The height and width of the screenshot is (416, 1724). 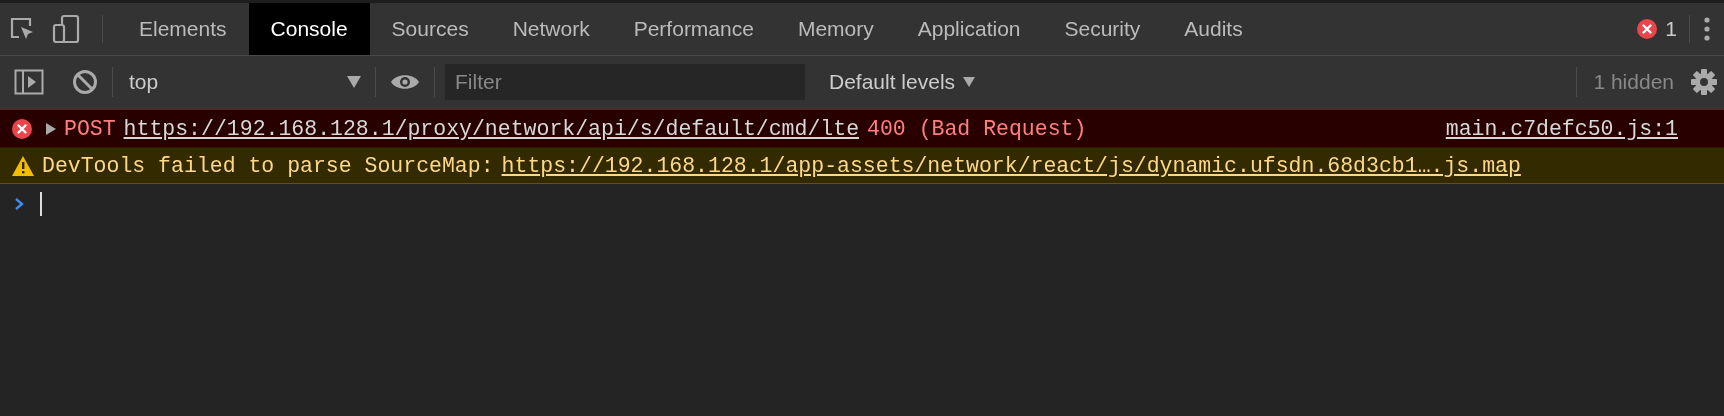 I want to click on eye-icon, so click(x=405, y=82).